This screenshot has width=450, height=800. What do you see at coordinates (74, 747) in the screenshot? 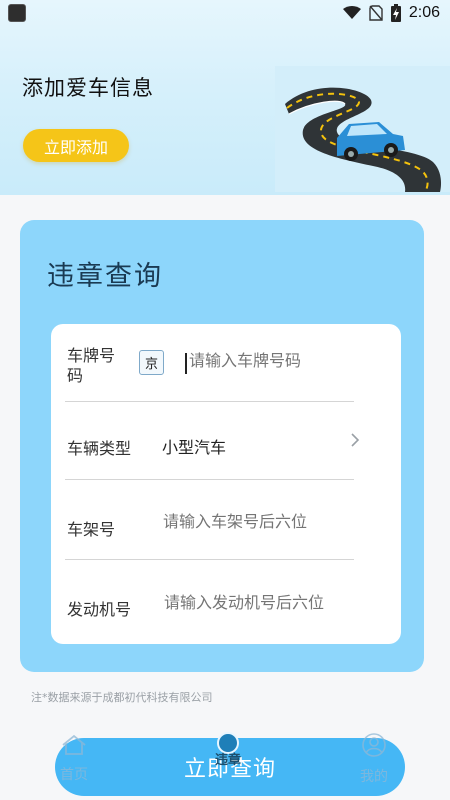
I see `home-icon` at bounding box center [74, 747].